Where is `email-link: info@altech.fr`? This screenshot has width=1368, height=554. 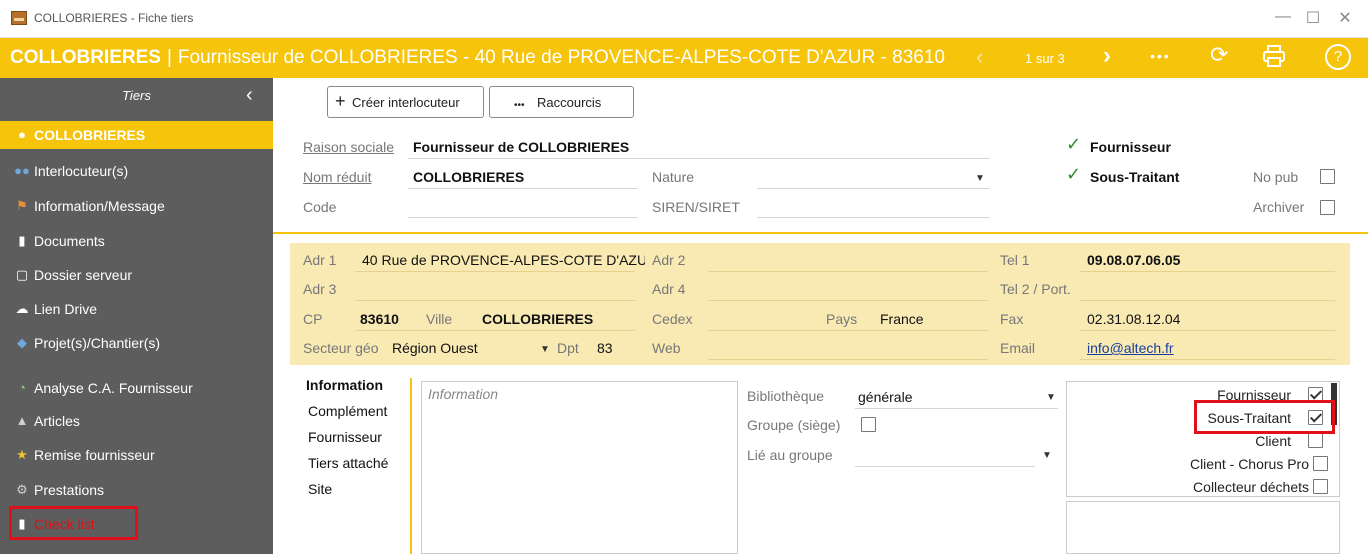 email-link: info@altech.fr is located at coordinates (1130, 348).